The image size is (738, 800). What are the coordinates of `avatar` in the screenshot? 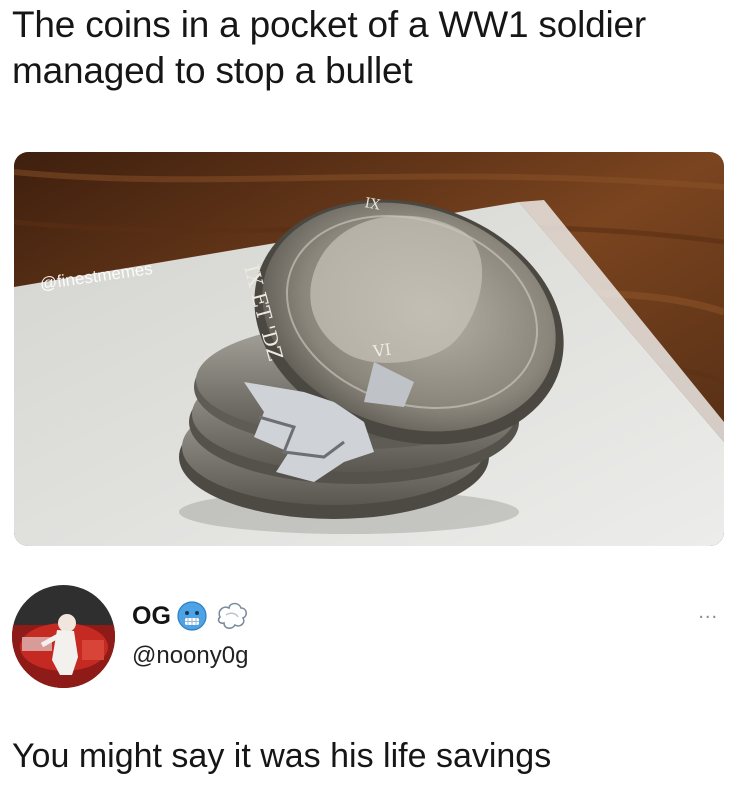 It's located at (63, 636).